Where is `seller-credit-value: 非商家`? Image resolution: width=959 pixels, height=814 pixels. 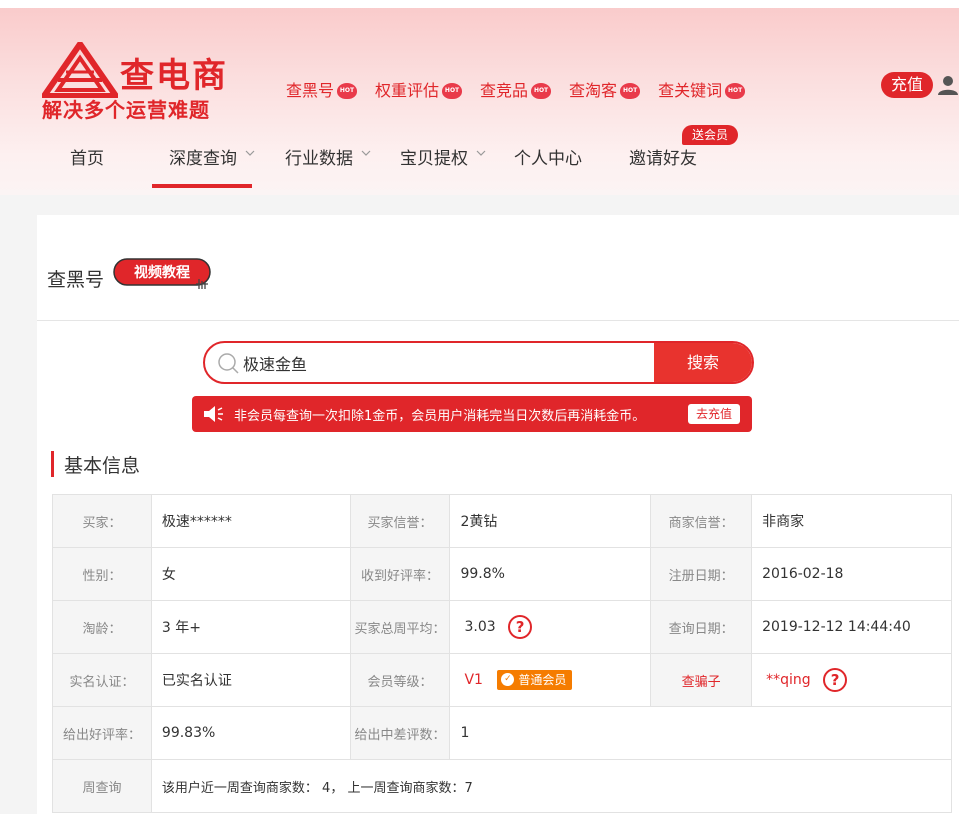
seller-credit-value: 非商家 is located at coordinates (851, 521).